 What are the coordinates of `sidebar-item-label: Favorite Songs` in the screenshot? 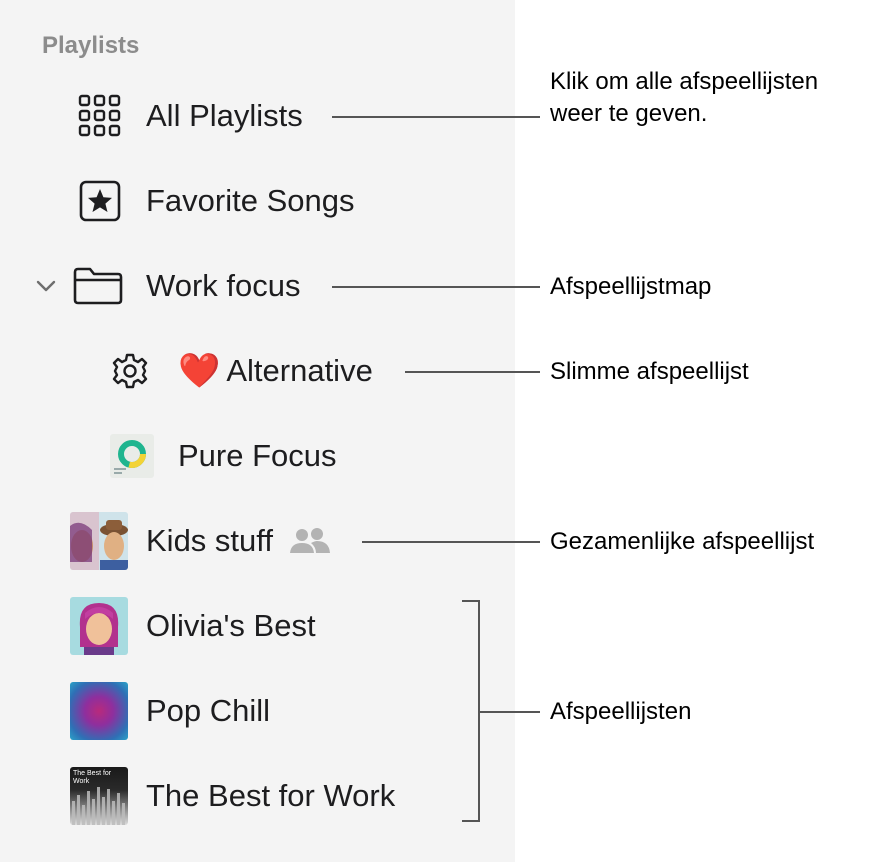 It's located at (250, 200).